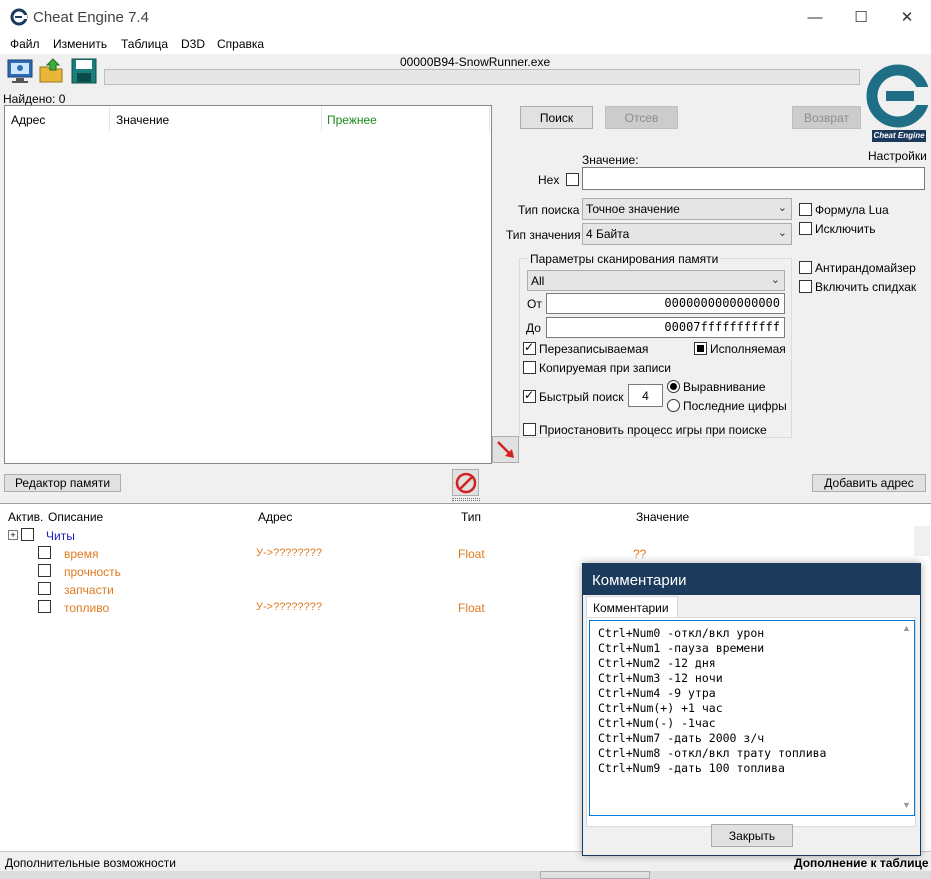 Image resolution: width=931 pixels, height=879 pixels. What do you see at coordinates (538, 280) in the screenshot?
I see `memory-region-value: All` at bounding box center [538, 280].